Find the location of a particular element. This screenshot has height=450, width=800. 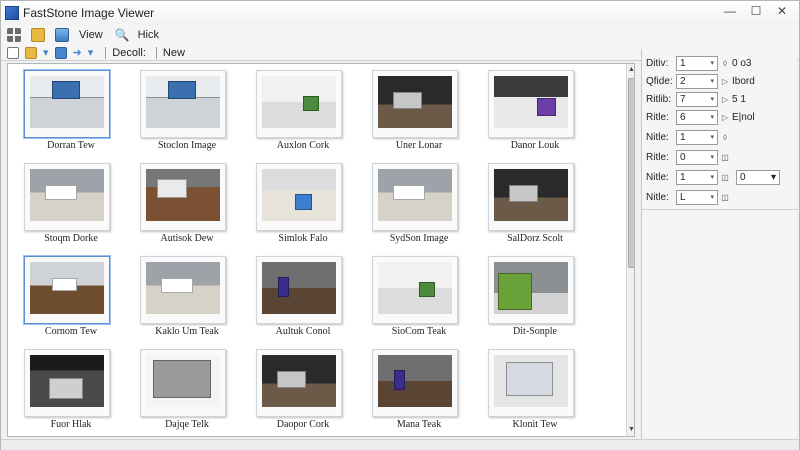

thumbnail-item: Mana Teak is located at coordinates (414, 390).